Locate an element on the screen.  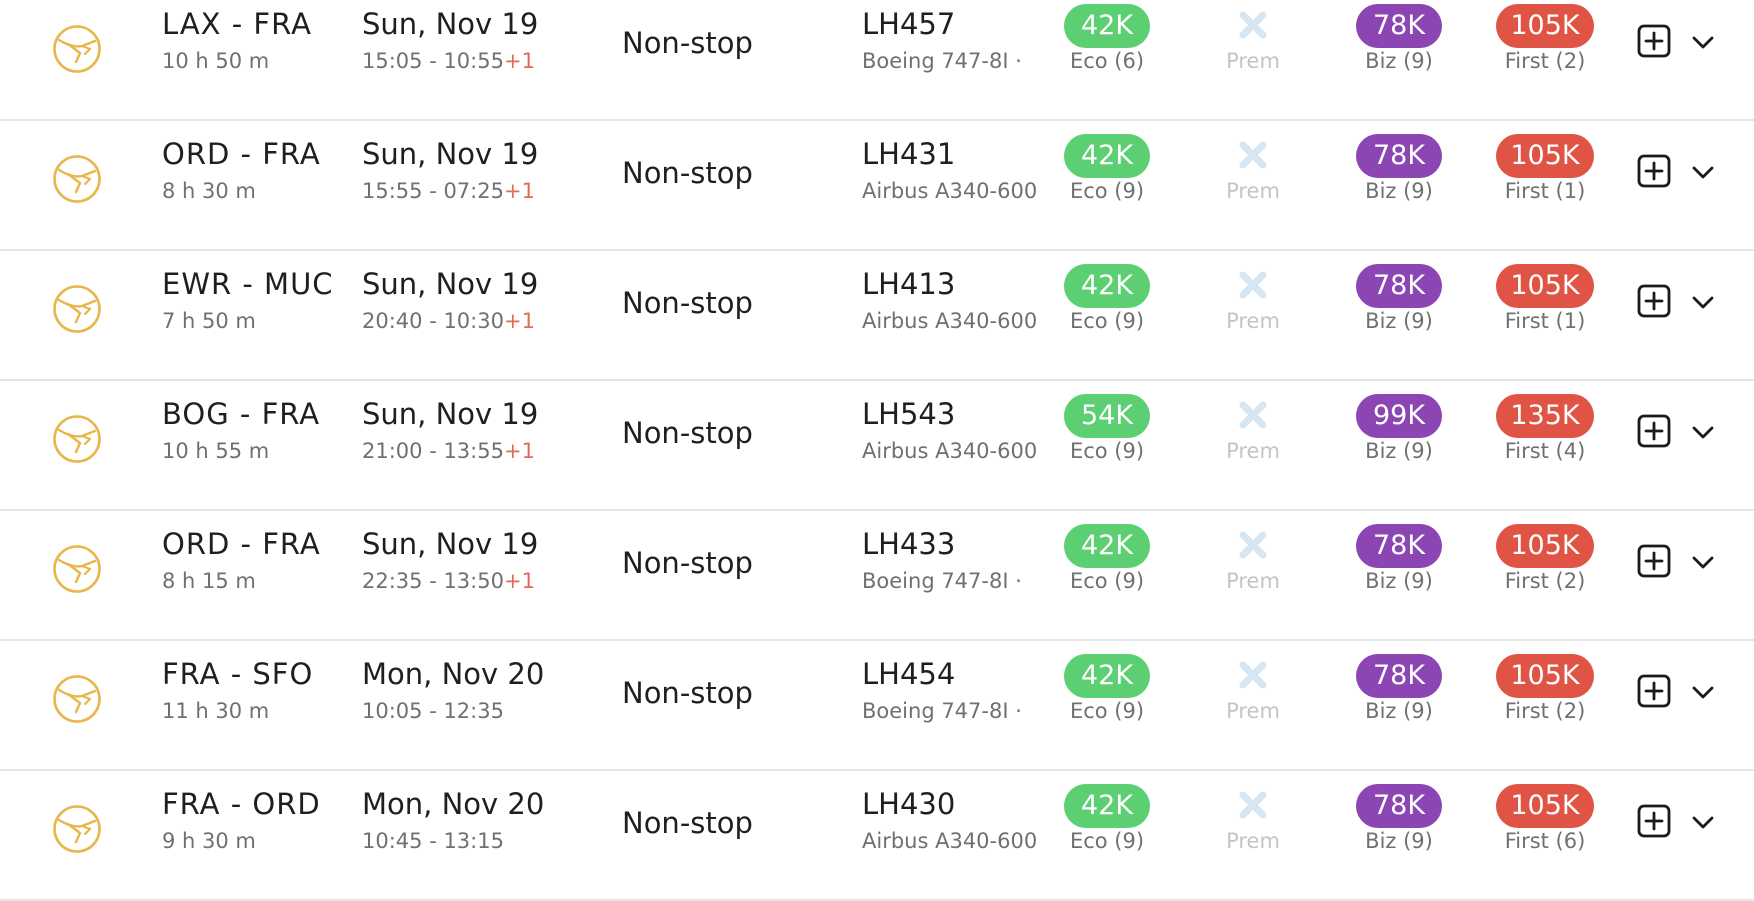
flight-times: 15:55 - 07:25+1 is located at coordinates (448, 191).